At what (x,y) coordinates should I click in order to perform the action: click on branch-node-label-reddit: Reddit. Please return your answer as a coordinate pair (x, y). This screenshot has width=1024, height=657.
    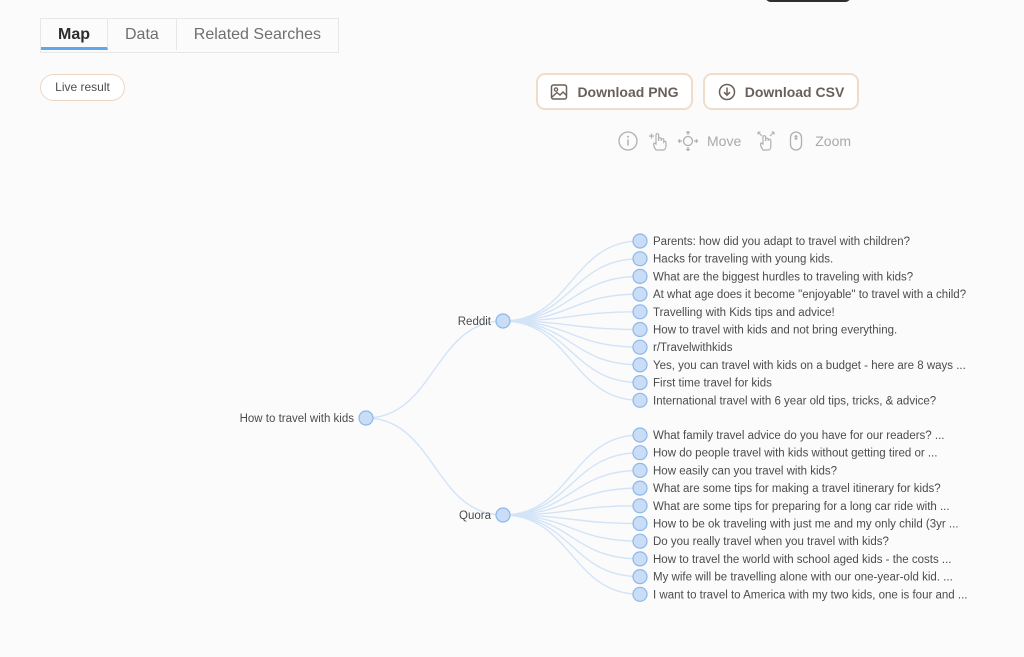
    Looking at the image, I should click on (475, 322).